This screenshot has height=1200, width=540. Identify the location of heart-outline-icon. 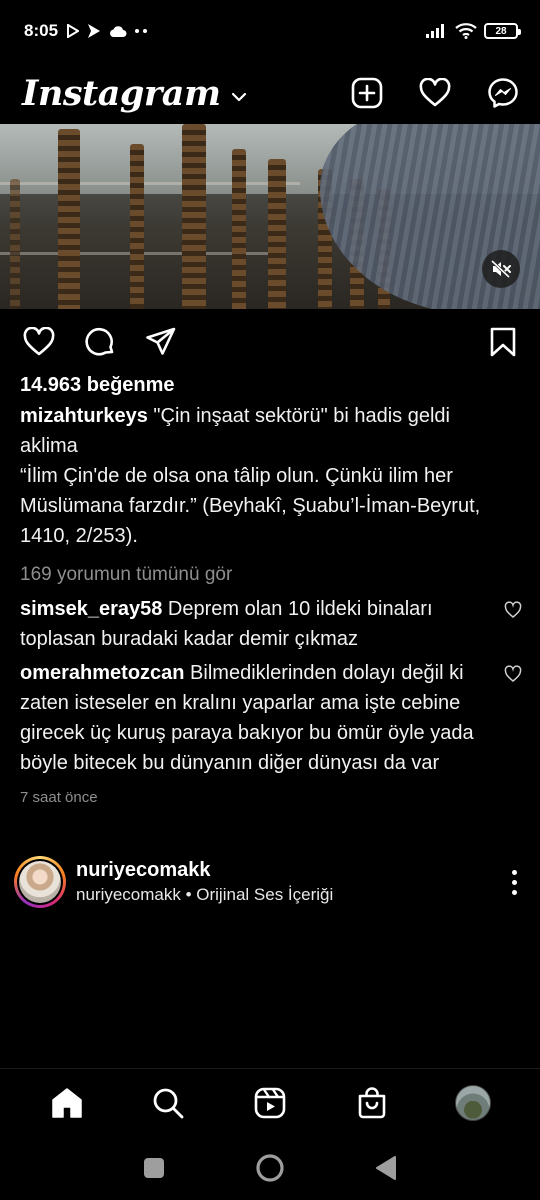
(39, 341).